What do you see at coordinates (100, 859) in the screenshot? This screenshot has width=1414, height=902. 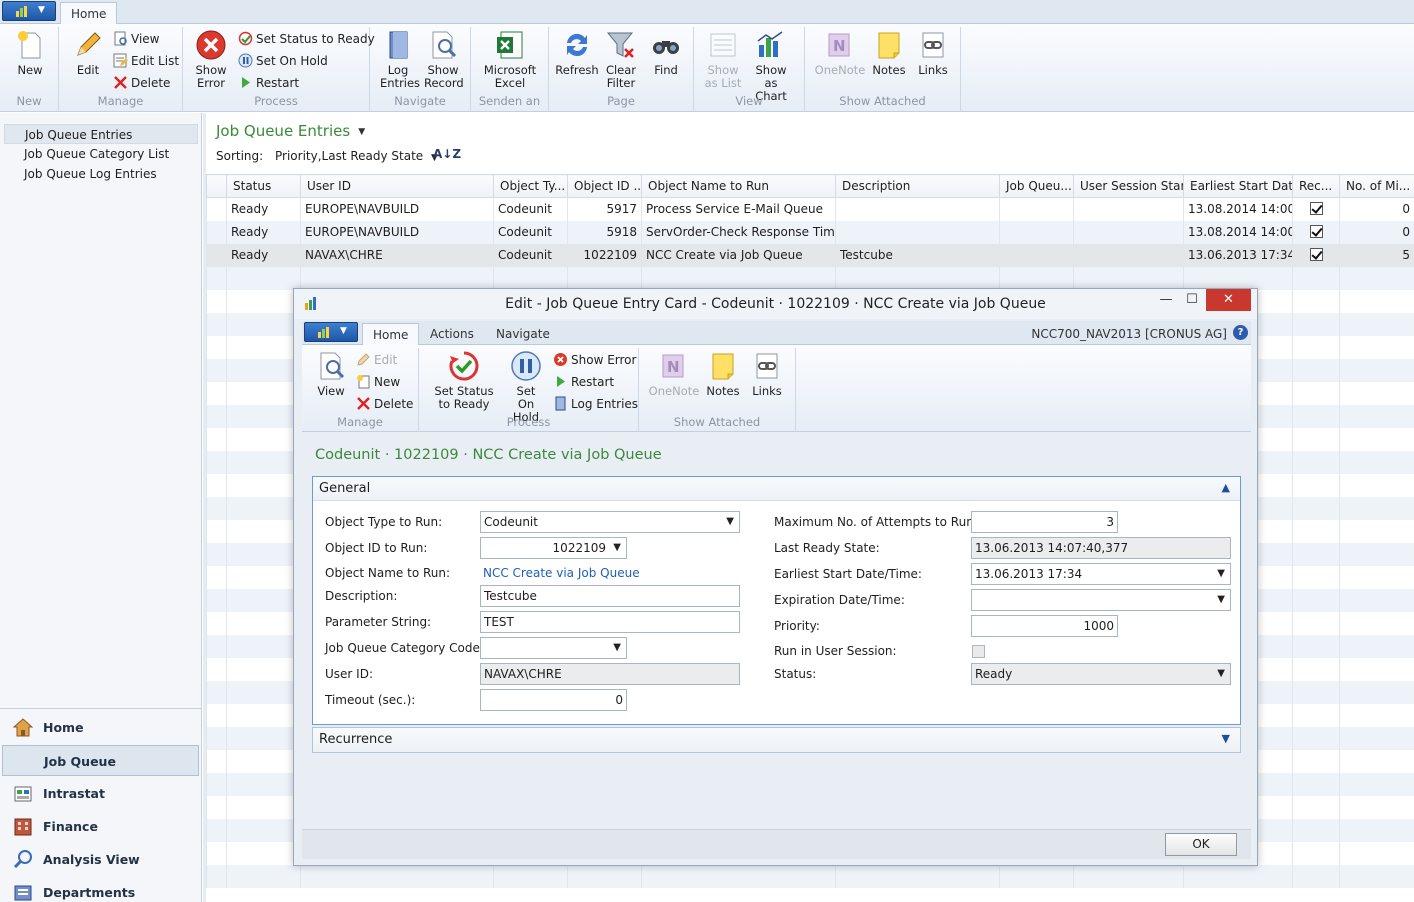 I see `nav-button-analysis-view: Analysis View` at bounding box center [100, 859].